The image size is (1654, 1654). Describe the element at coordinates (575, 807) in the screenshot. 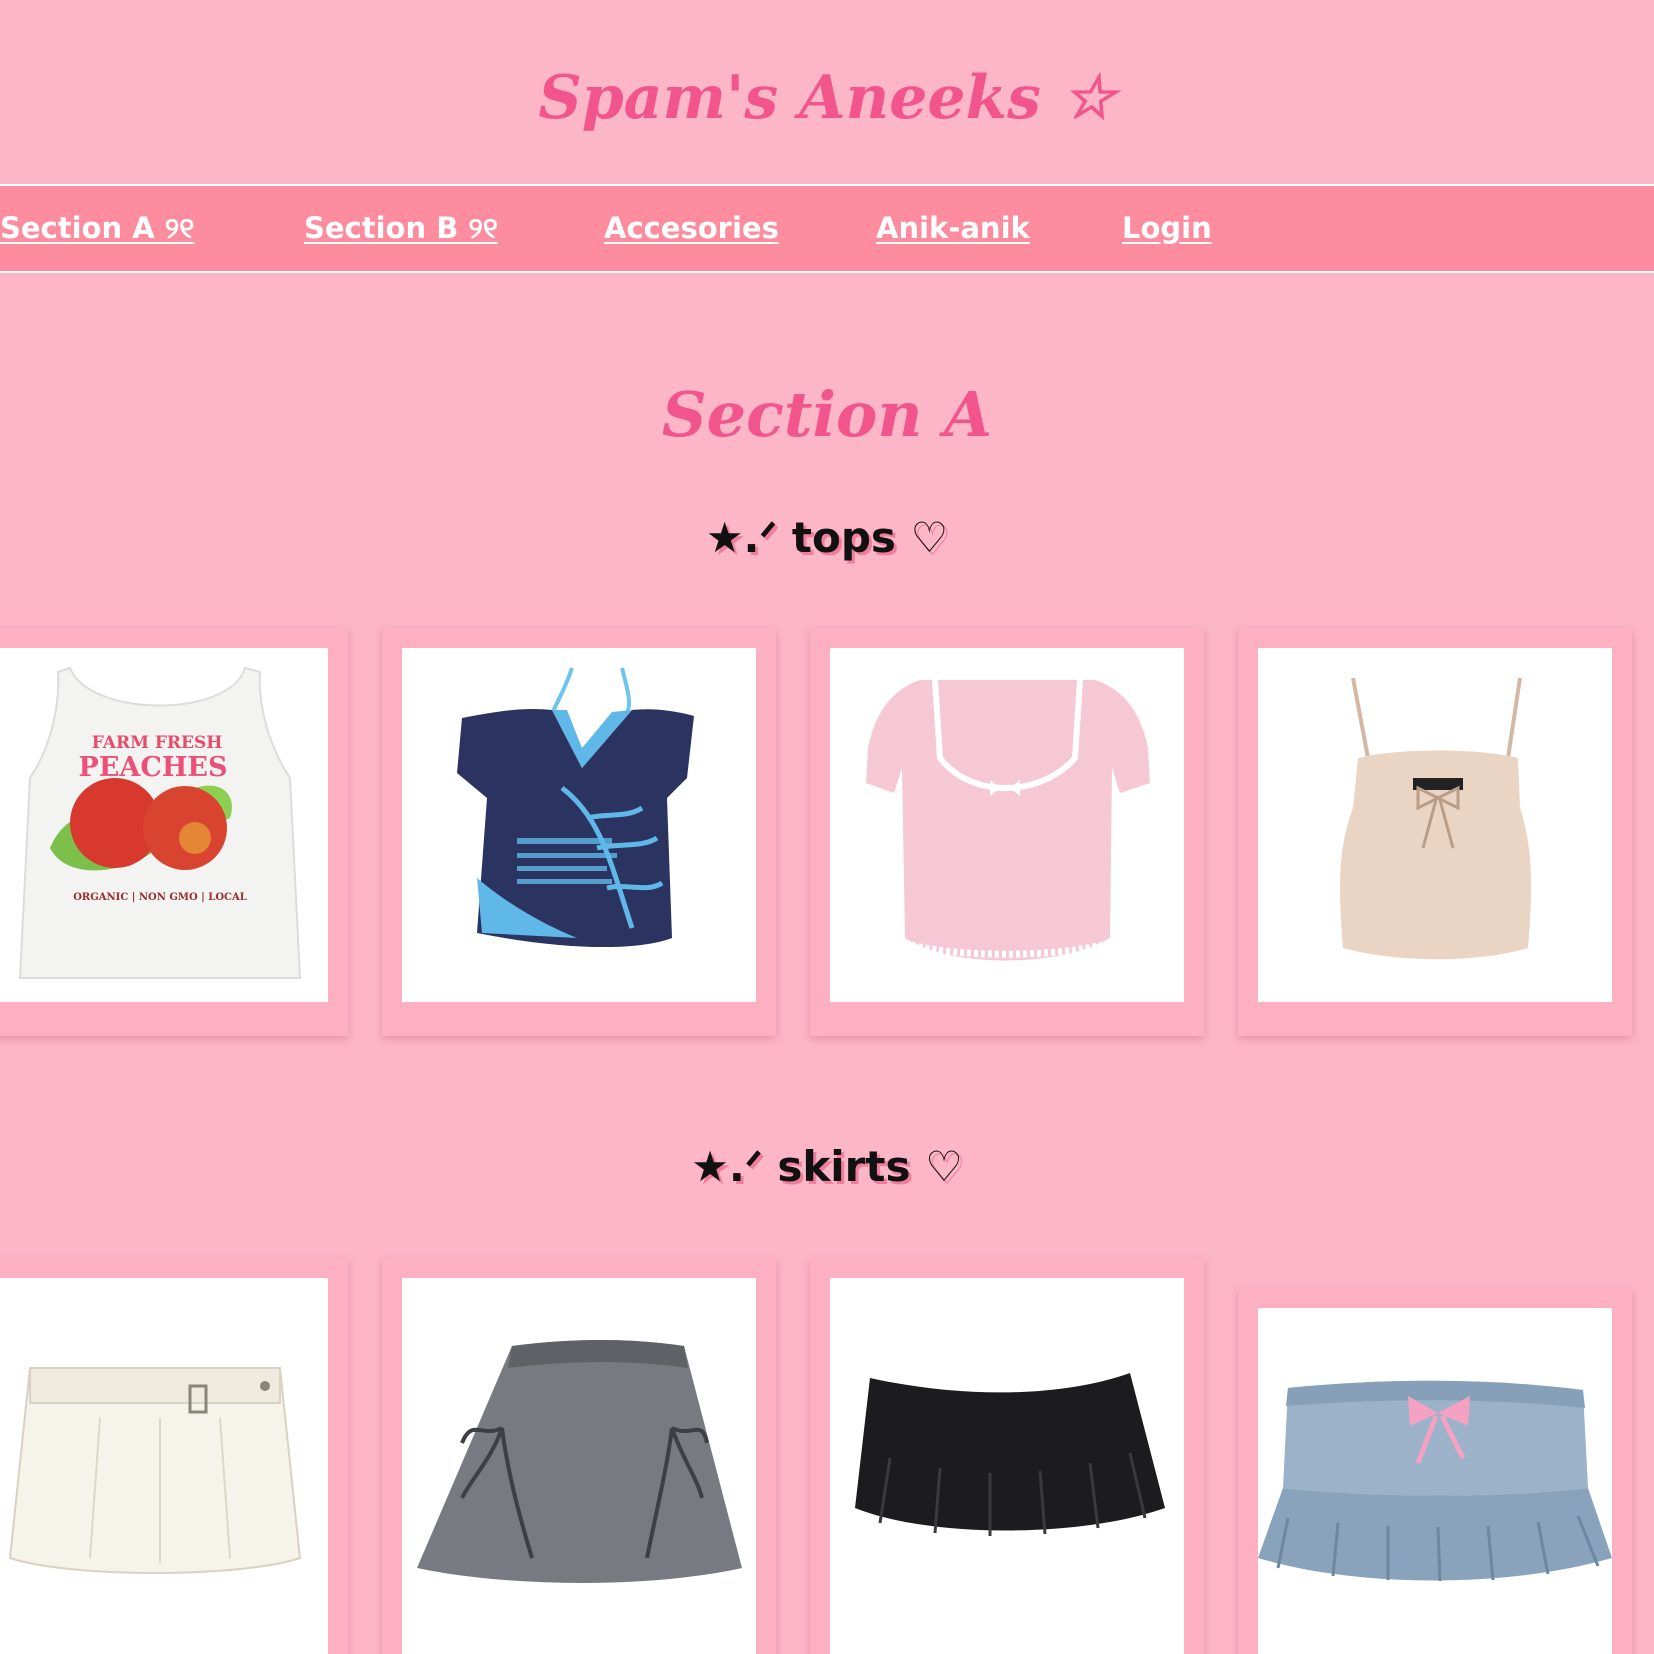

I see `navy-tee-illustration` at that location.